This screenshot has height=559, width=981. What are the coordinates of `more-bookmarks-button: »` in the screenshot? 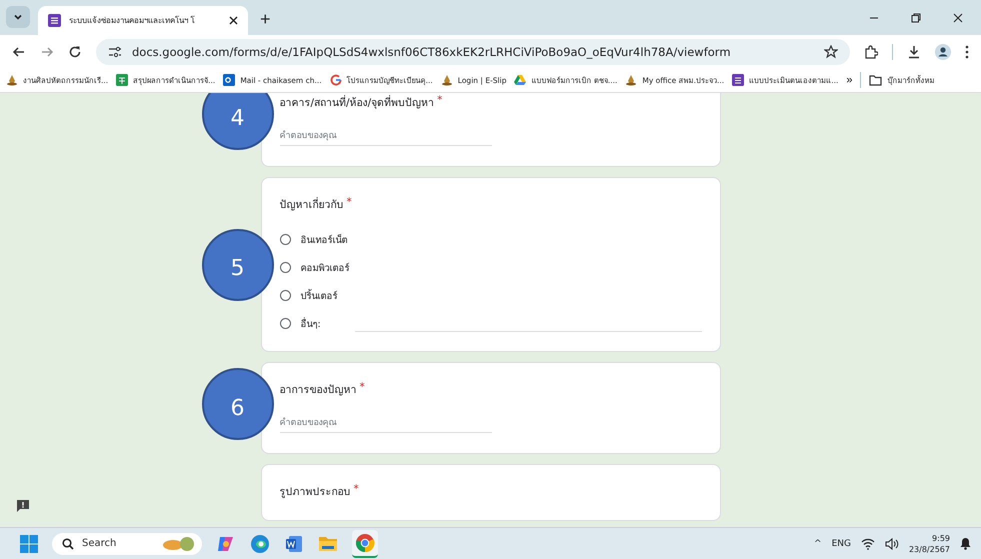 It's located at (849, 80).